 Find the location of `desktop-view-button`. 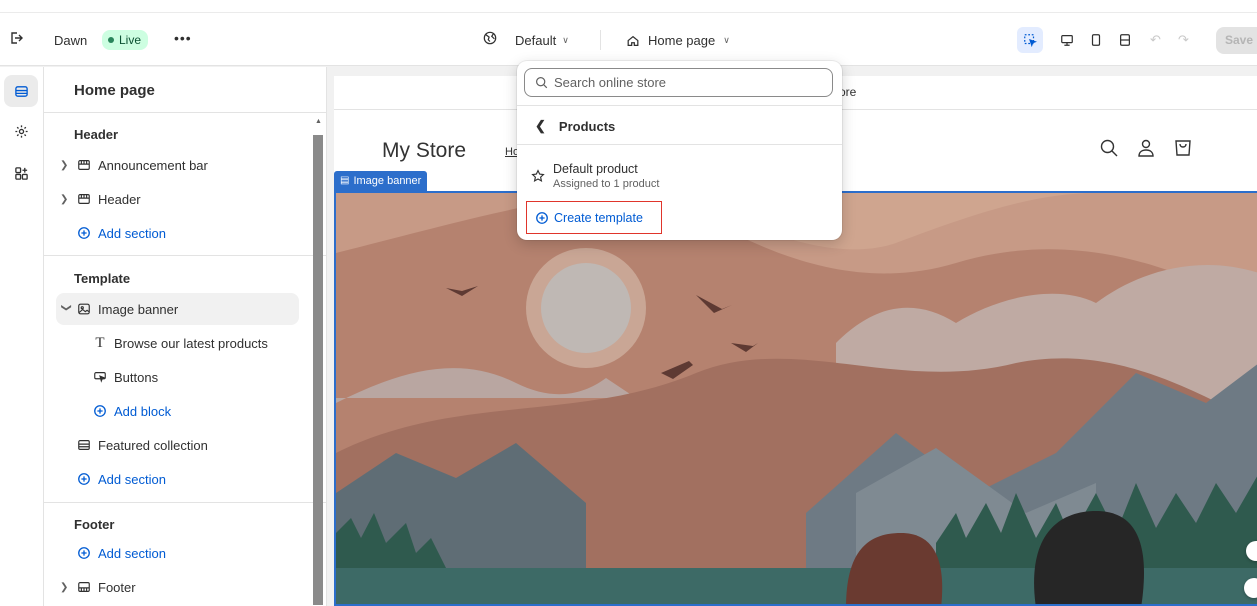

desktop-view-button is located at coordinates (1067, 40).